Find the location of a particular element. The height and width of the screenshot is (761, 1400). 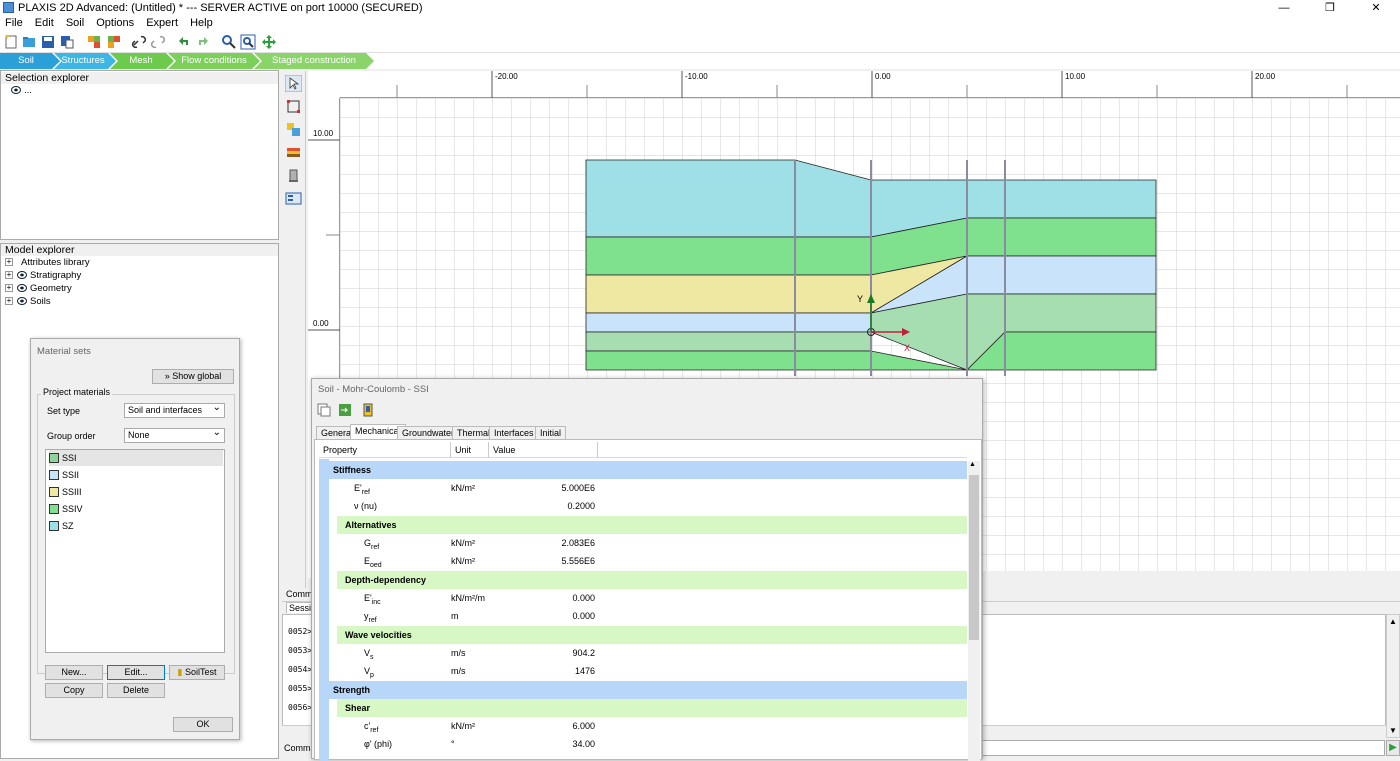

scrollbar-thumb is located at coordinates (974, 557).